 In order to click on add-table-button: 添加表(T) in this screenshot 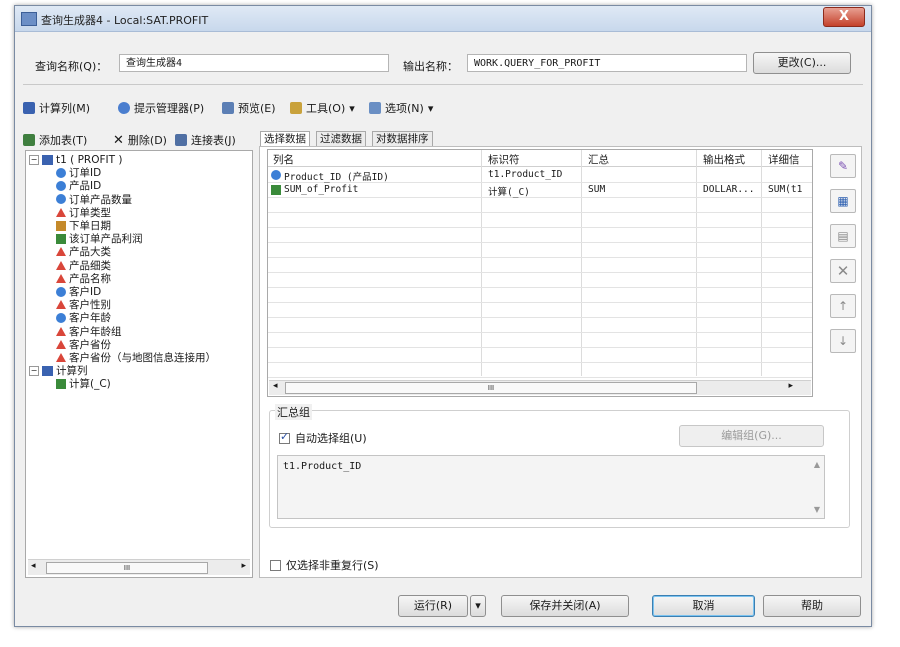, I will do `click(55, 140)`.